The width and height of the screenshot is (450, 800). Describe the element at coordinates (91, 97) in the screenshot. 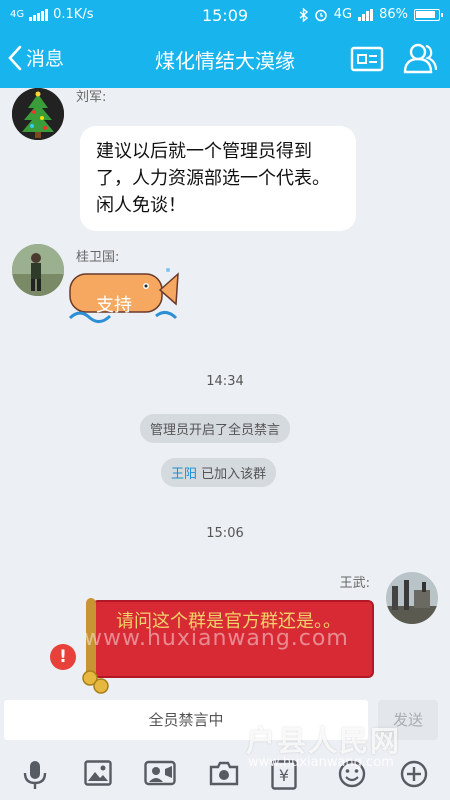

I see `sender-name: 刘军:` at that location.